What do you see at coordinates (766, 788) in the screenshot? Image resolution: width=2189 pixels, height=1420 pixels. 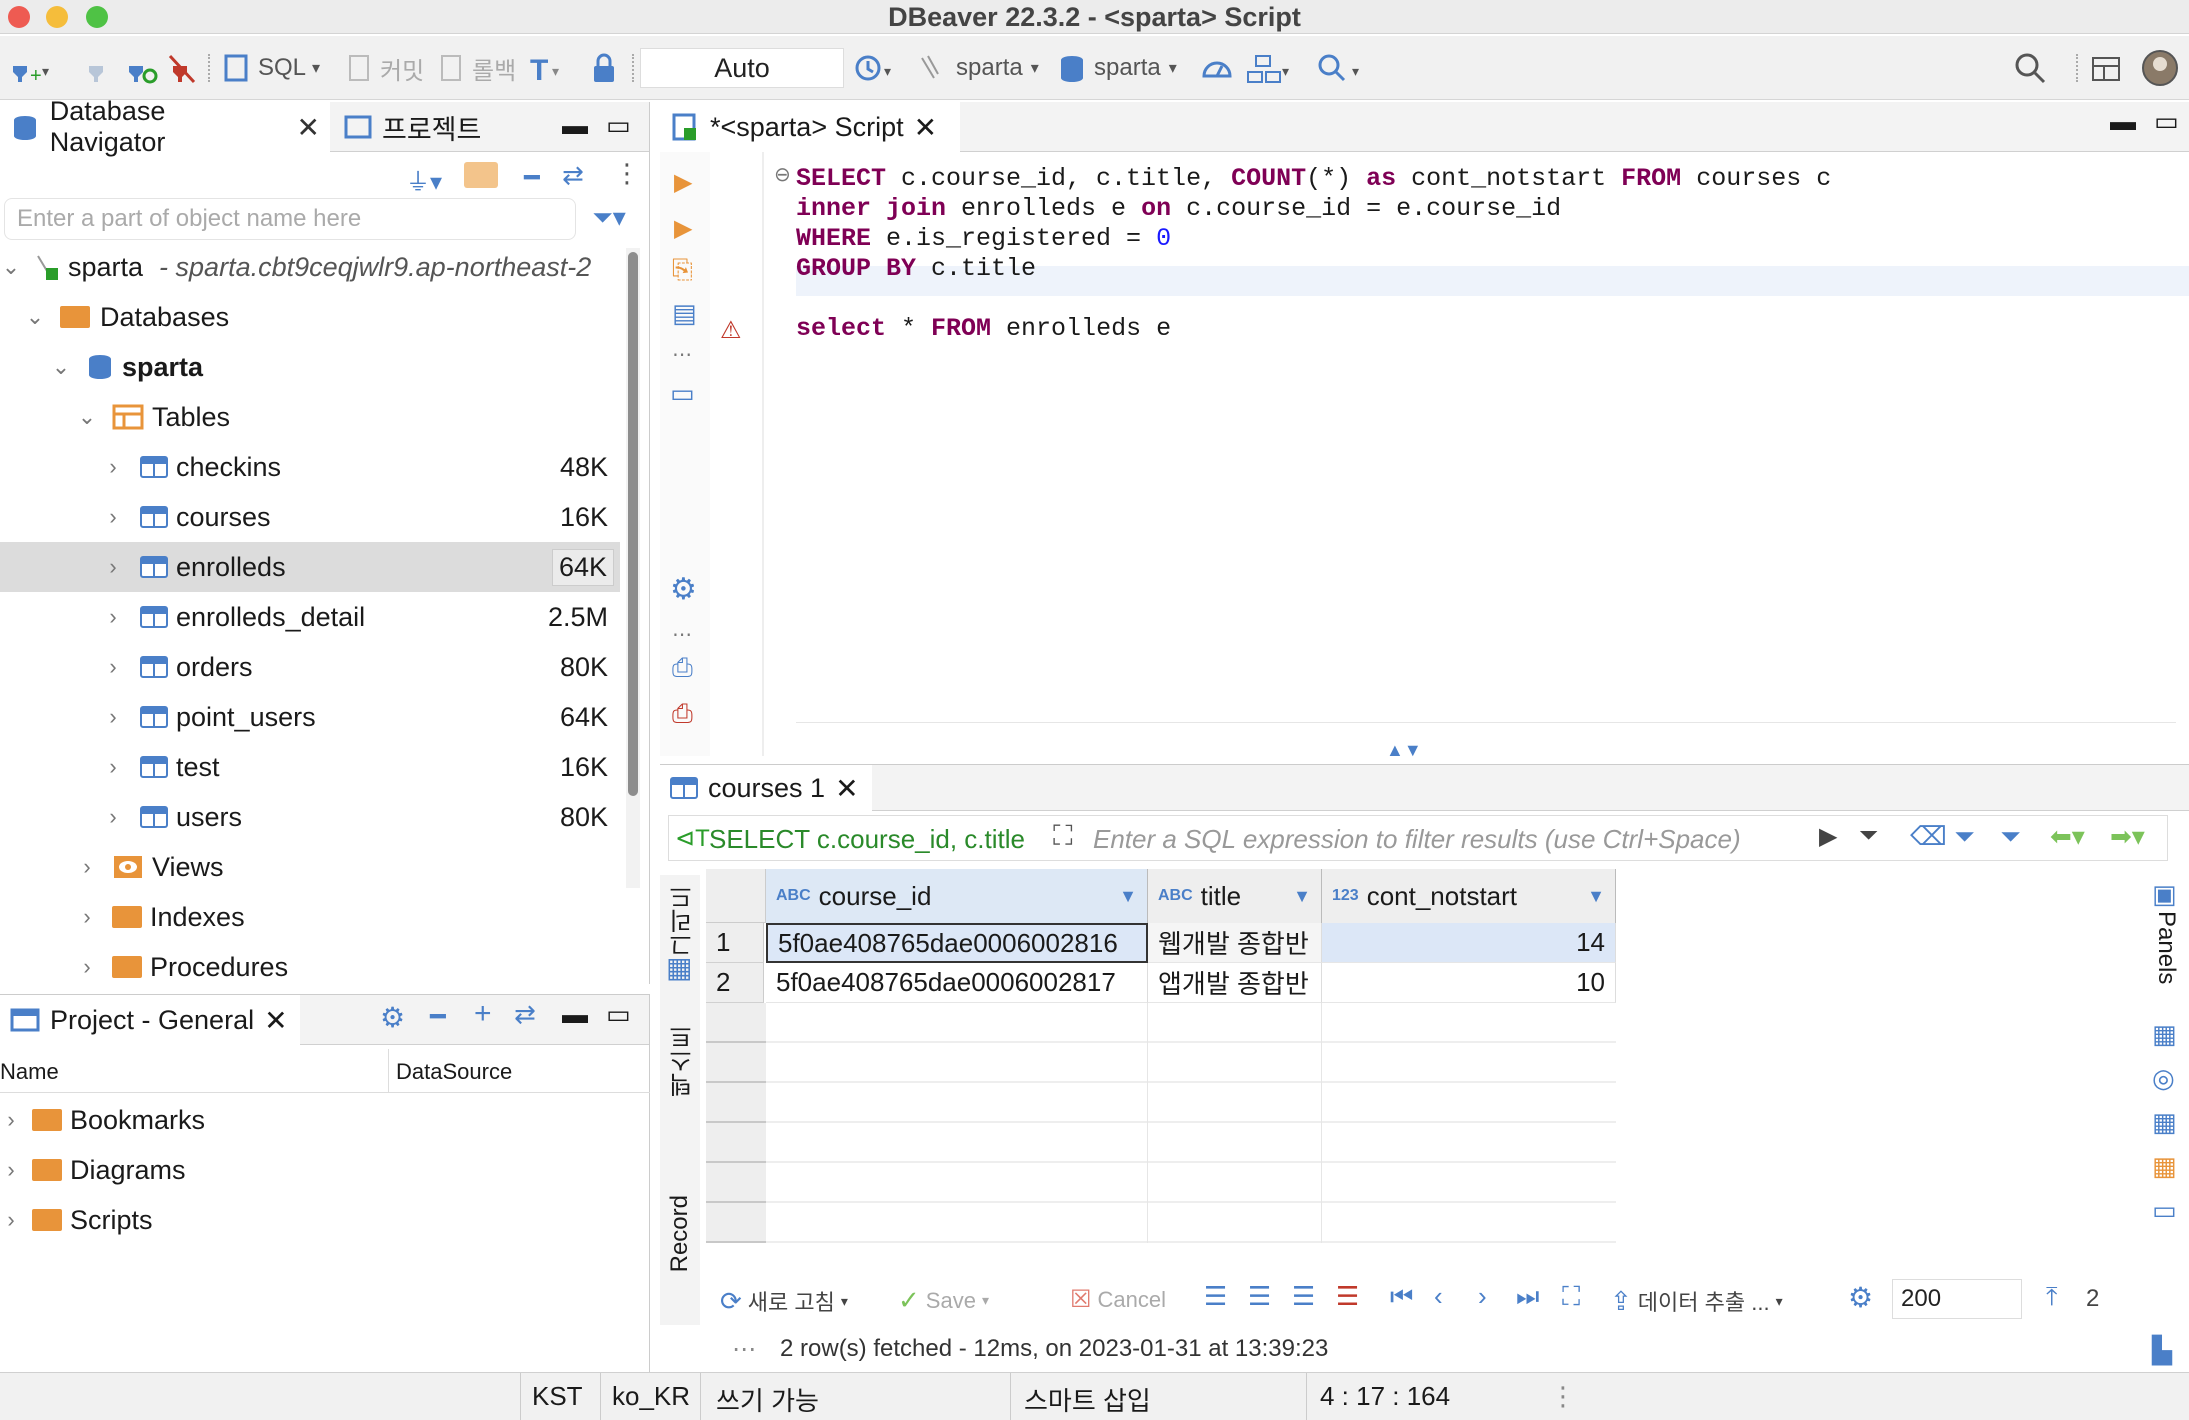 I see `tab-results-courses: courses 1 ✕` at bounding box center [766, 788].